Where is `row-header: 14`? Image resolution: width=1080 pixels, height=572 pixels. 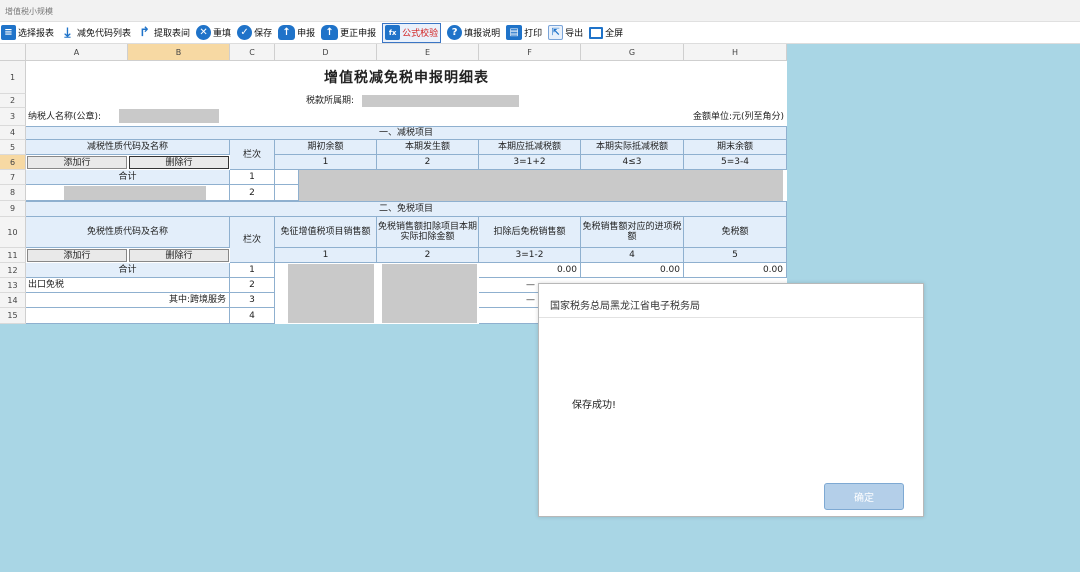 row-header: 14 is located at coordinates (13, 300).